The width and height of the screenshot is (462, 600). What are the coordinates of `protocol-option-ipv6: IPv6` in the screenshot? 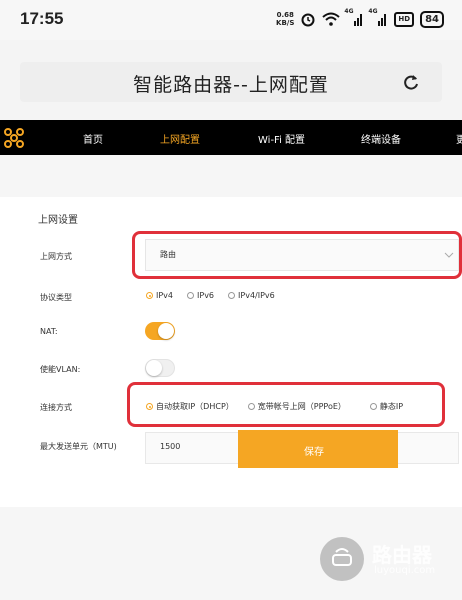 It's located at (200, 295).